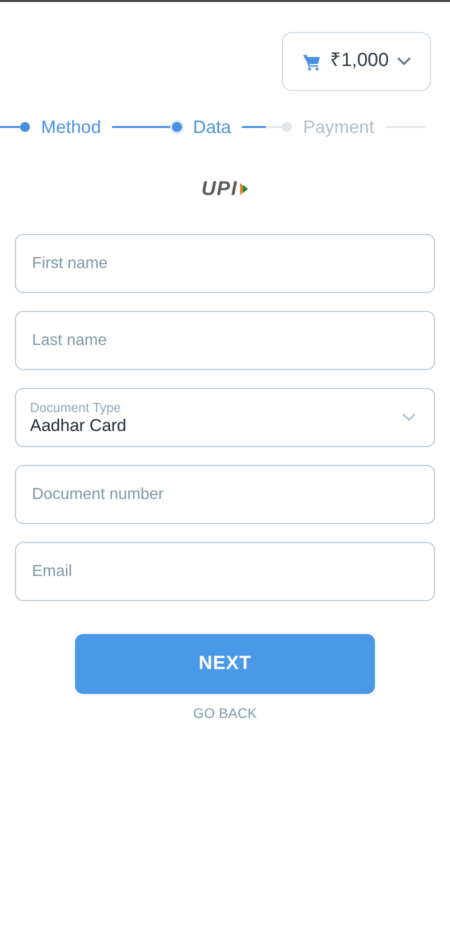 The width and height of the screenshot is (450, 925). Describe the element at coordinates (212, 127) in the screenshot. I see `step-label: Data` at that location.